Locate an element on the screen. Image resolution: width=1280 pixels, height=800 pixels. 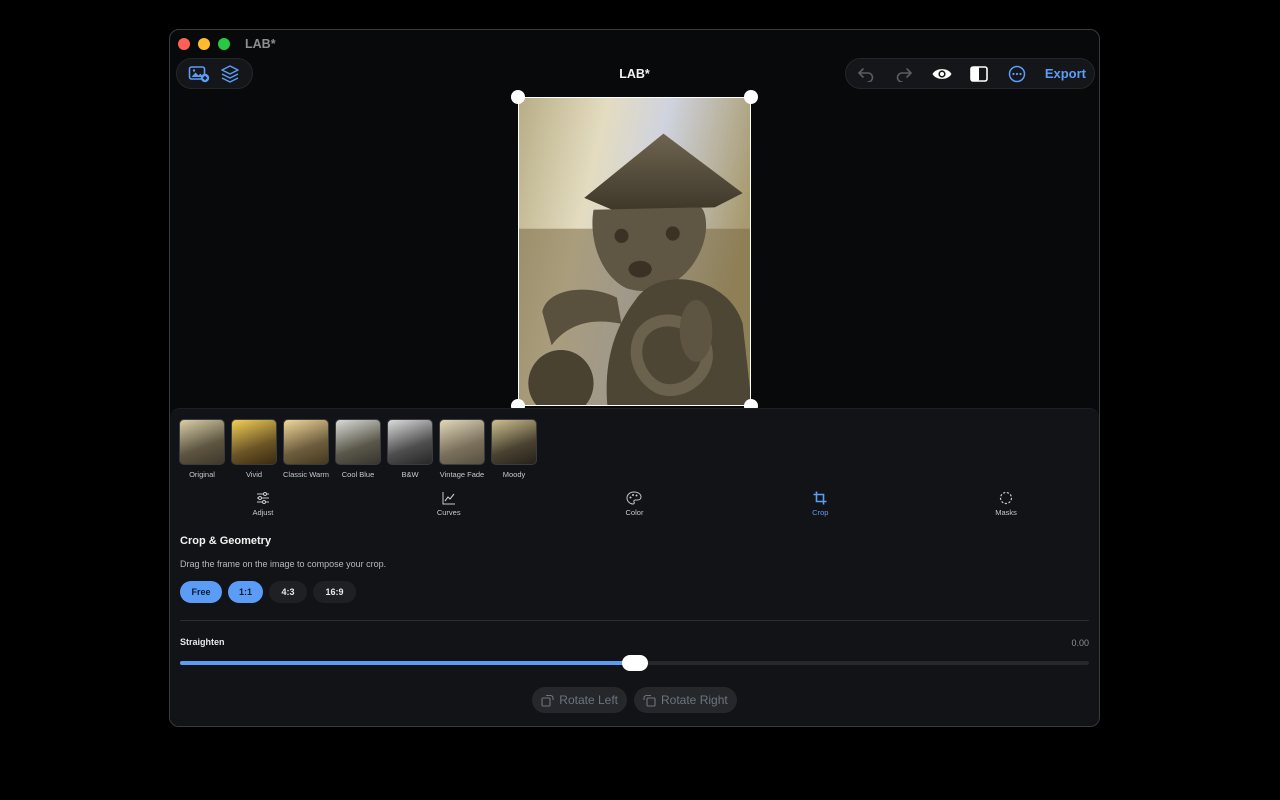
preset-label: Classic Warm is located at coordinates (306, 474).